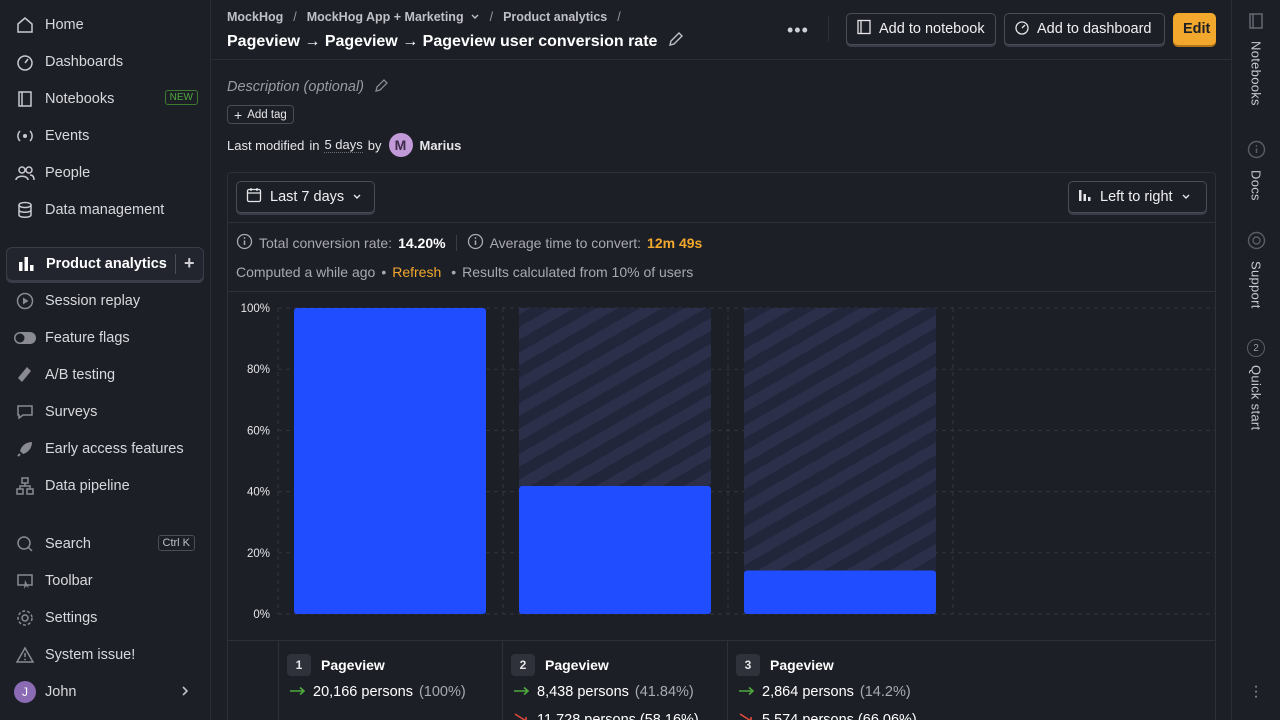 Image resolution: width=1280 pixels, height=720 pixels. Describe the element at coordinates (25, 449) in the screenshot. I see `rocket-icon` at that location.